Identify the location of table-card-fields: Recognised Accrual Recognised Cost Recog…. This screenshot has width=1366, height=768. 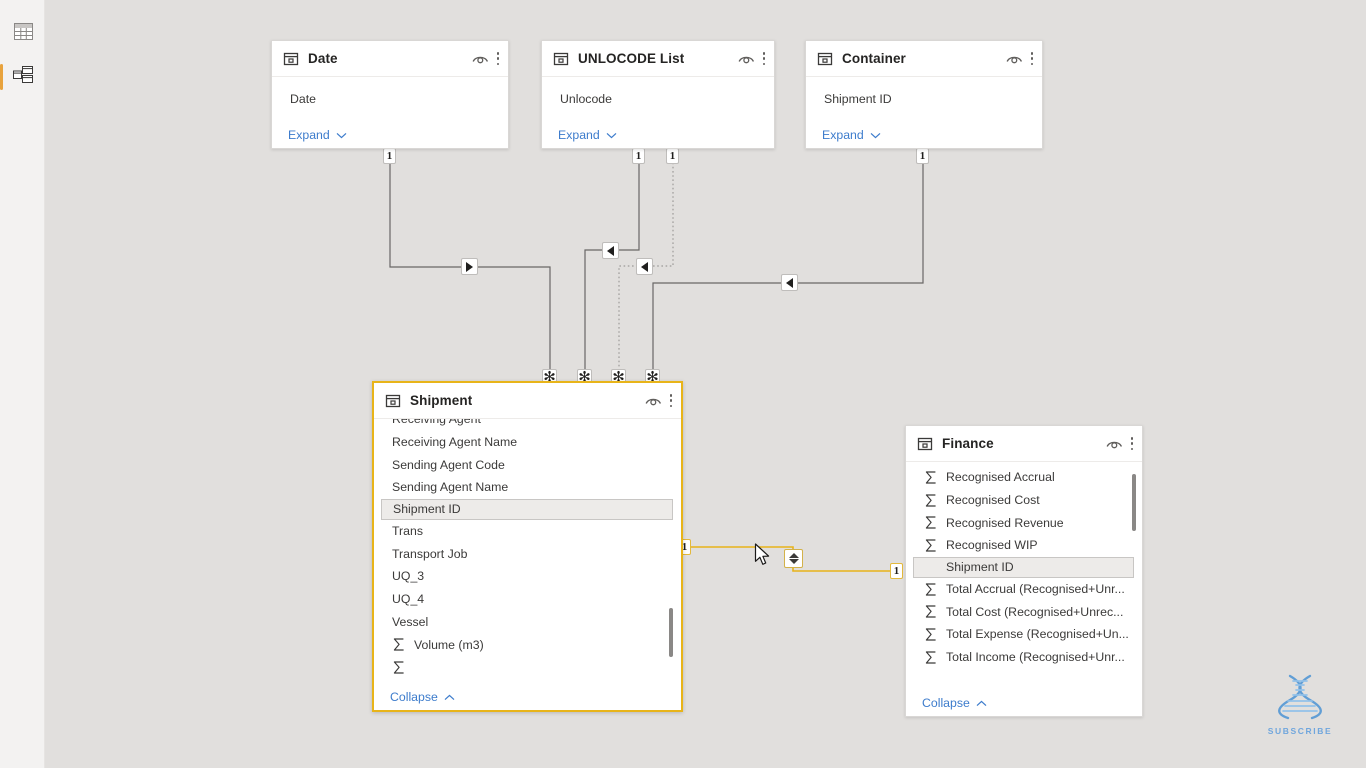
(1024, 575).